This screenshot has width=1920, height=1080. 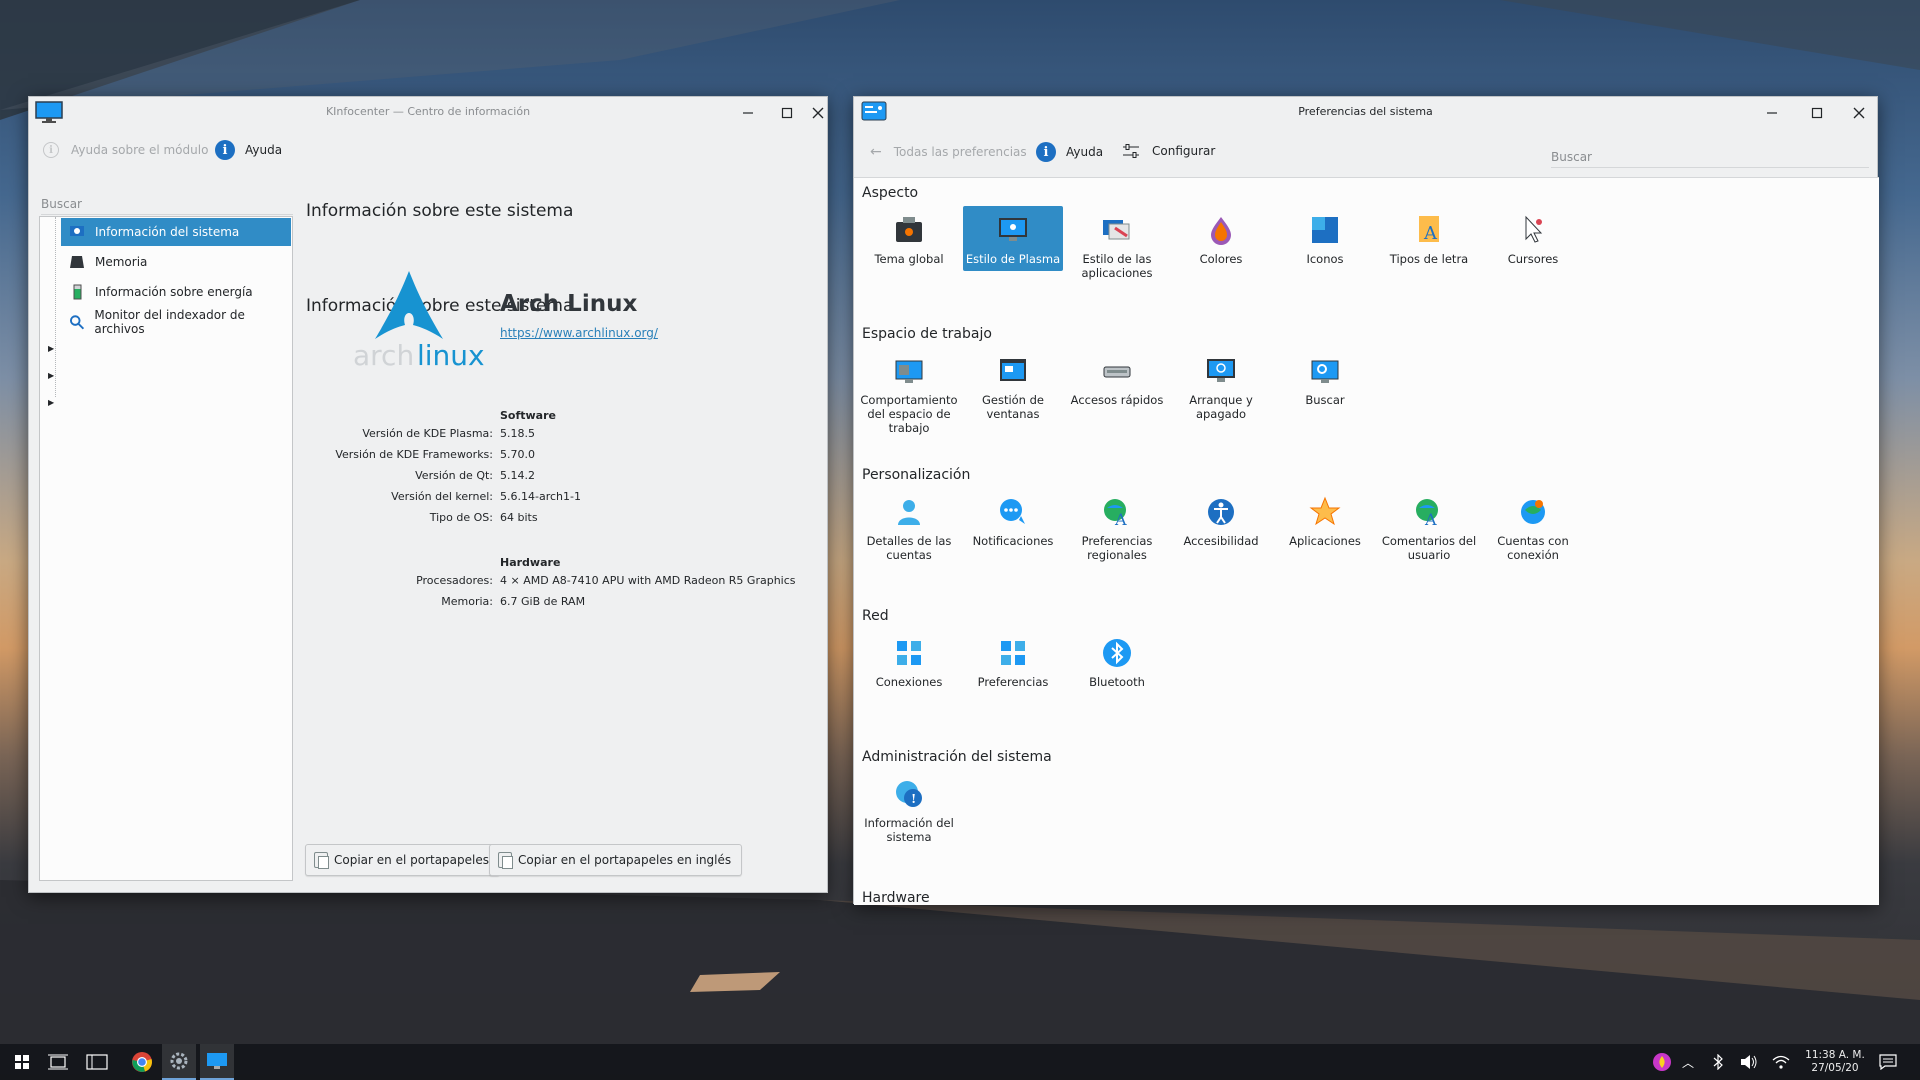 I want to click on wifi-icon, so click(x=1781, y=1062).